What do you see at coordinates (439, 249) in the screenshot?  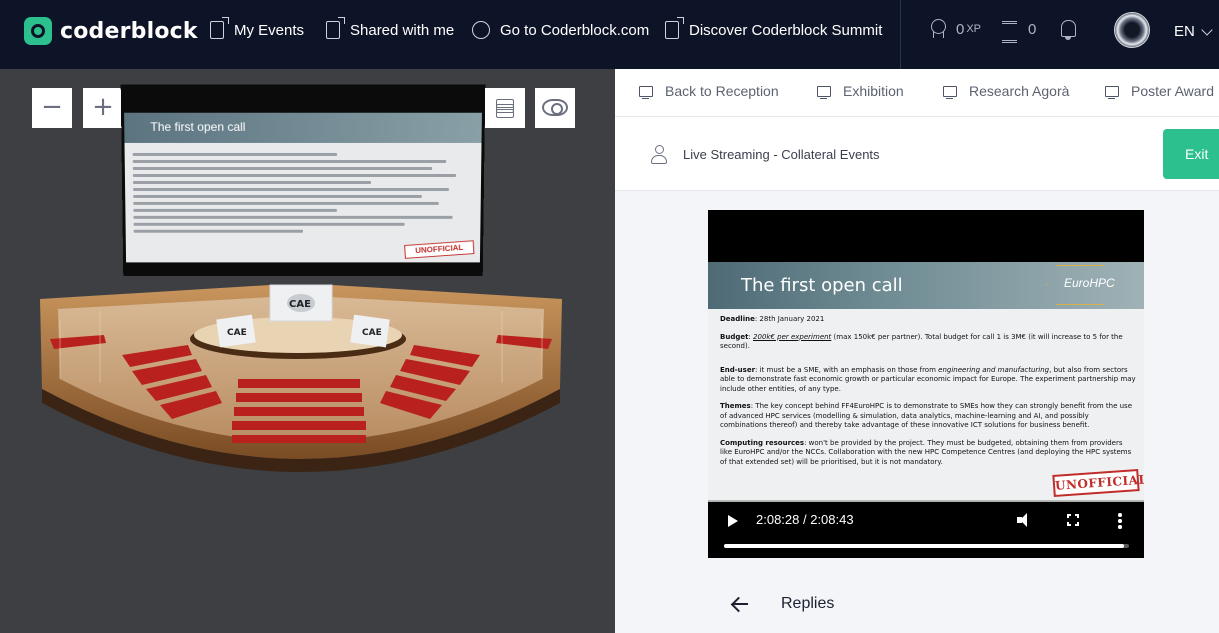 I see `stage-screen-stamp: UNOFFICIAL` at bounding box center [439, 249].